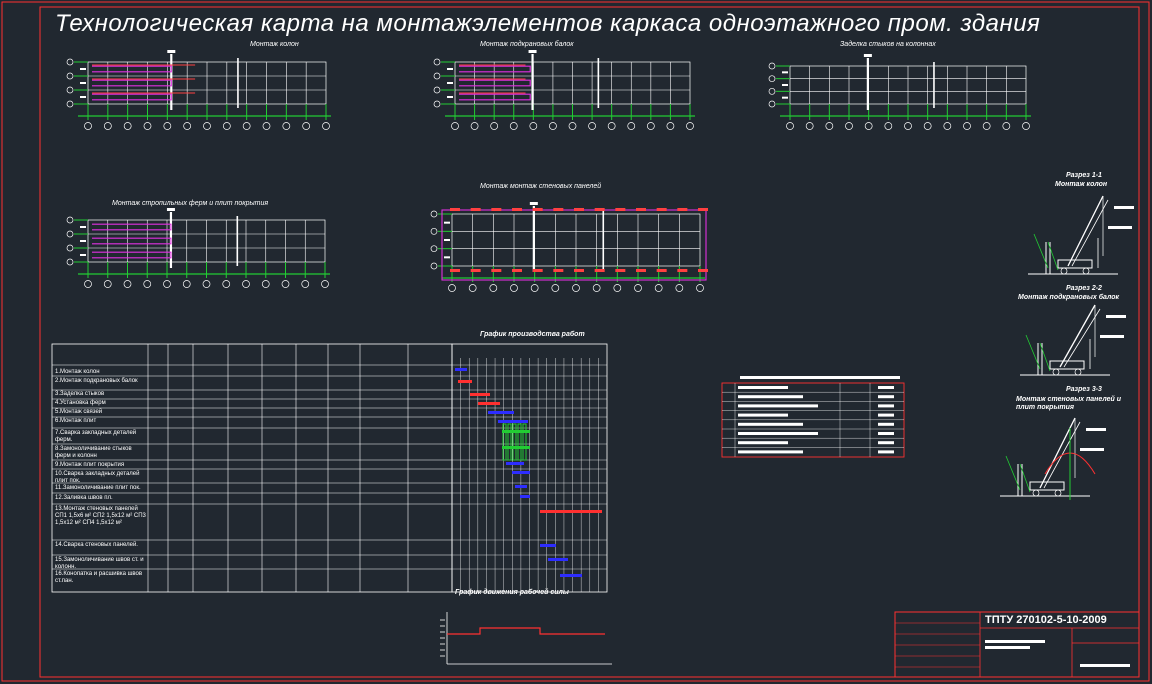 Image resolution: width=1152 pixels, height=684 pixels. What do you see at coordinates (532, 334) in the screenshot?
I see `view-label-schedule: График производства работ` at bounding box center [532, 334].